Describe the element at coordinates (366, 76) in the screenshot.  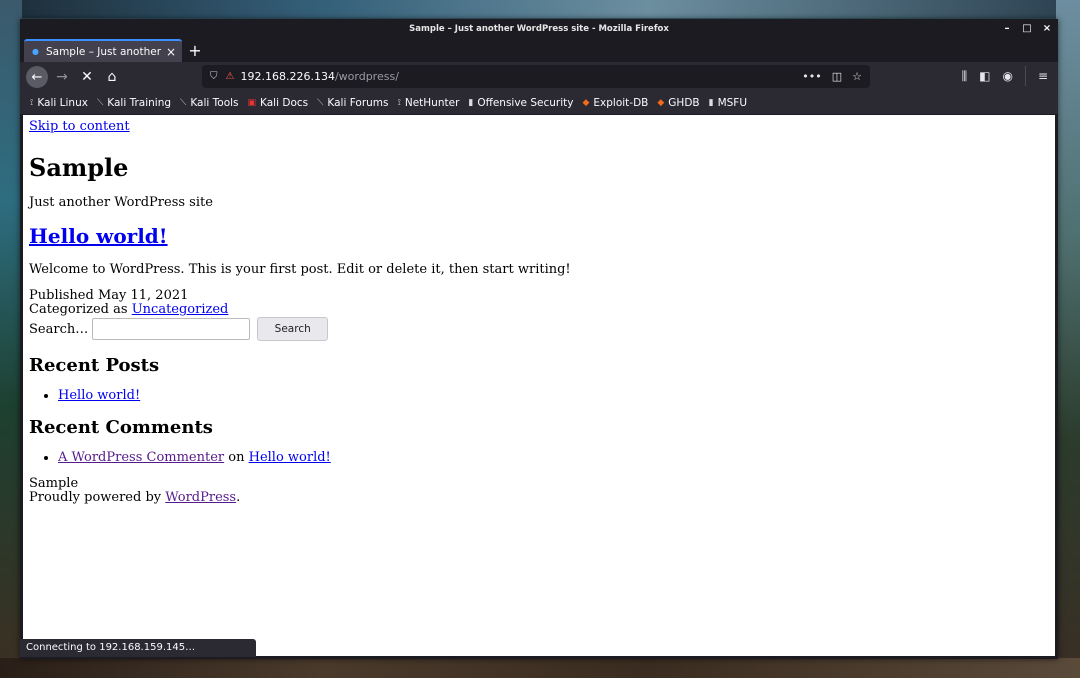
I see `url-path: /wordpress/` at that location.